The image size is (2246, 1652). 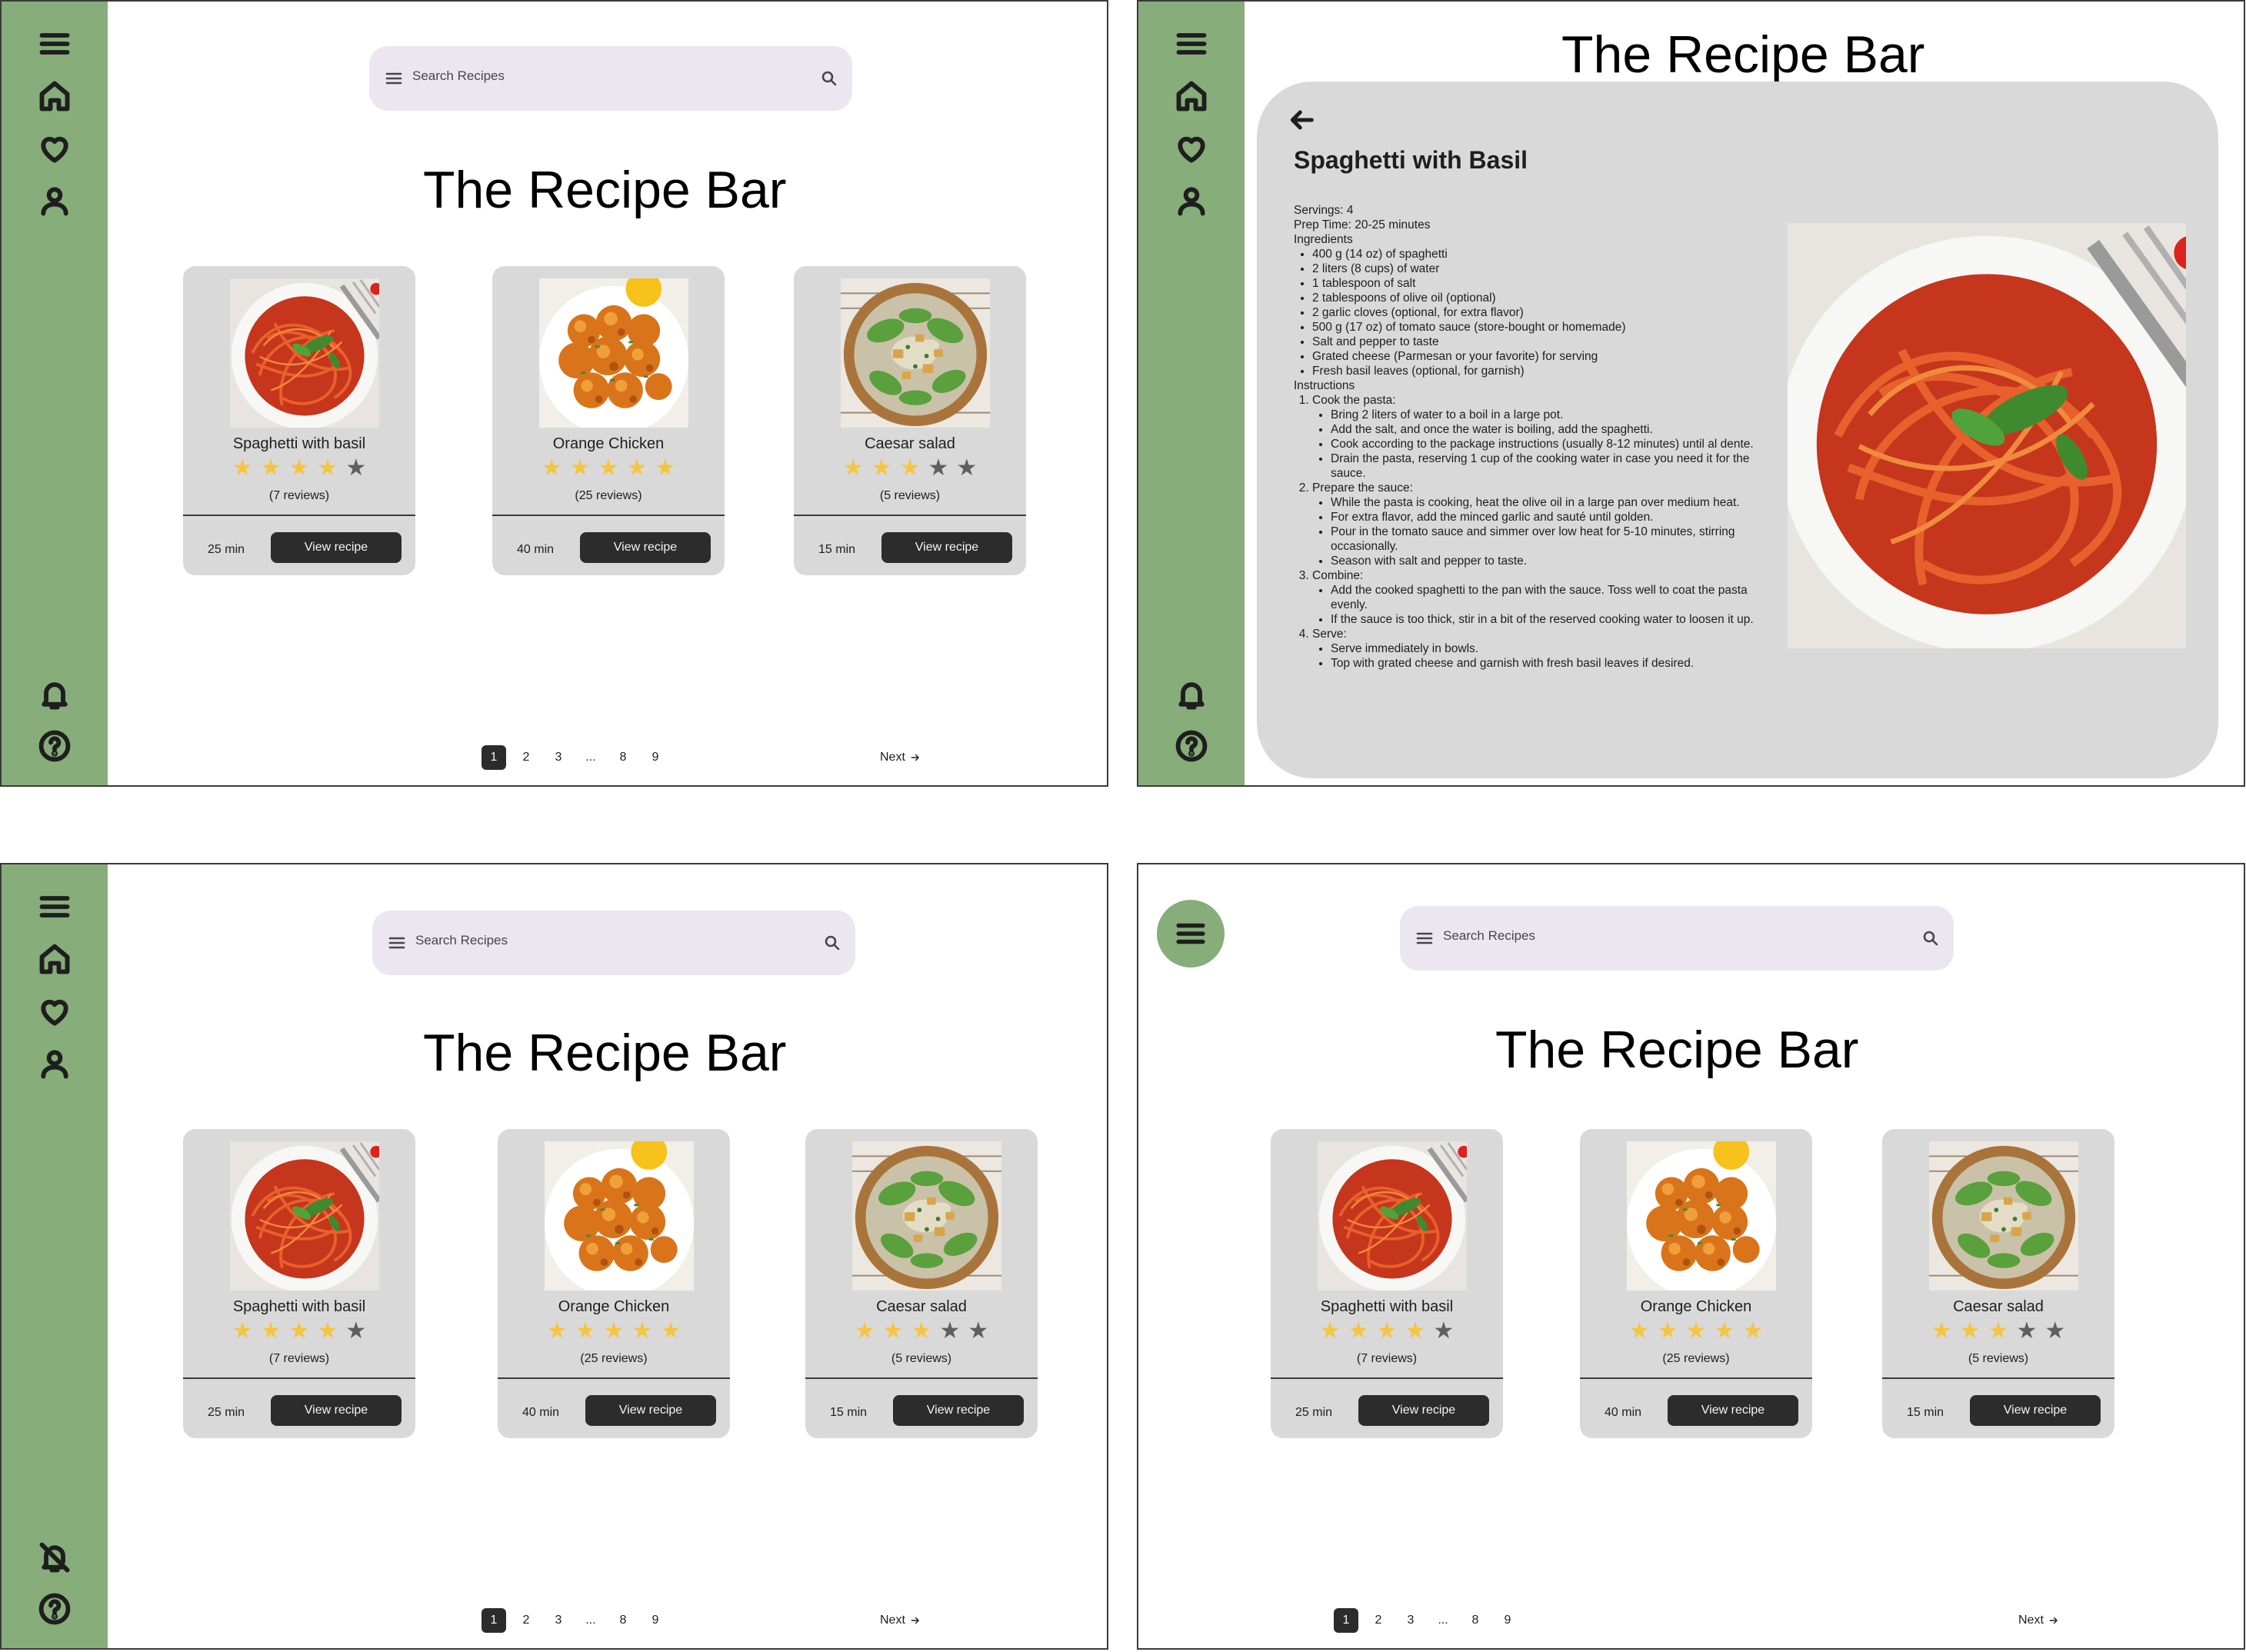 What do you see at coordinates (1987, 435) in the screenshot?
I see `recipe-photo` at bounding box center [1987, 435].